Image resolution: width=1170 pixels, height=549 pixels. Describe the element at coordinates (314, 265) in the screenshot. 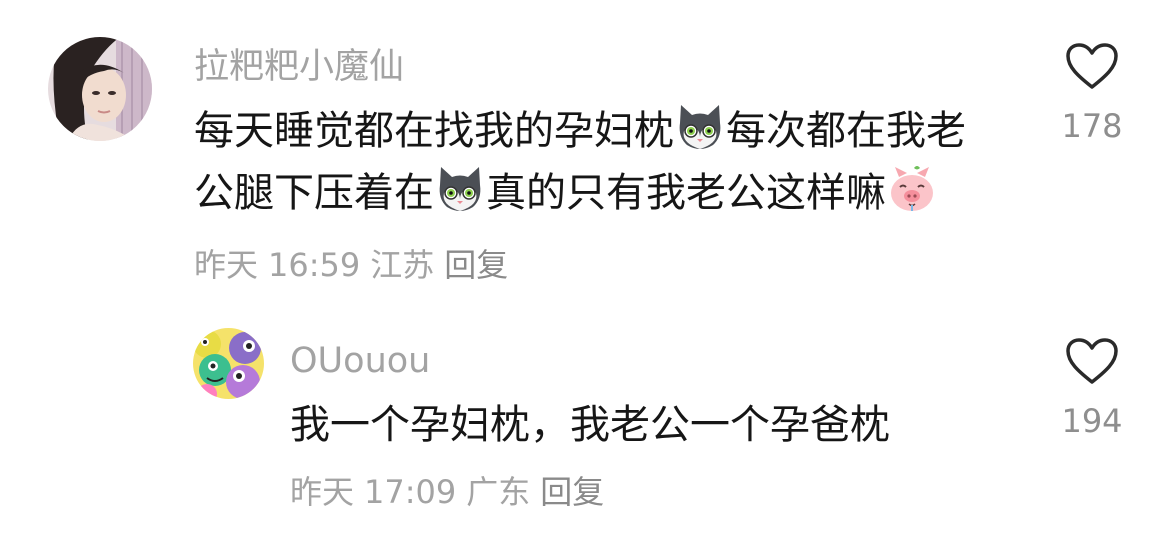

I see `comment-time: 16:59` at that location.